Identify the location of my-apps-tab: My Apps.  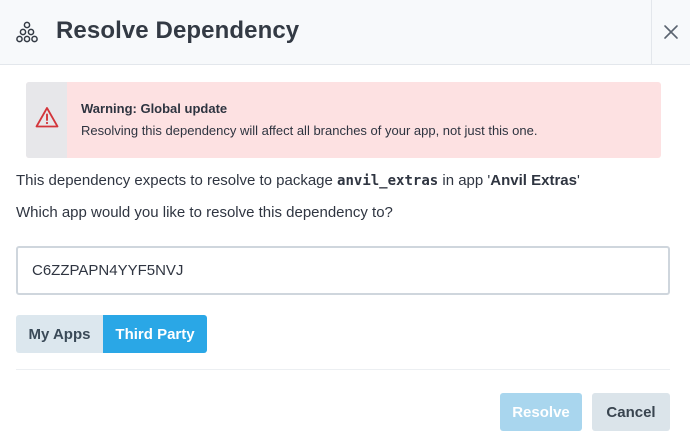
(59, 334).